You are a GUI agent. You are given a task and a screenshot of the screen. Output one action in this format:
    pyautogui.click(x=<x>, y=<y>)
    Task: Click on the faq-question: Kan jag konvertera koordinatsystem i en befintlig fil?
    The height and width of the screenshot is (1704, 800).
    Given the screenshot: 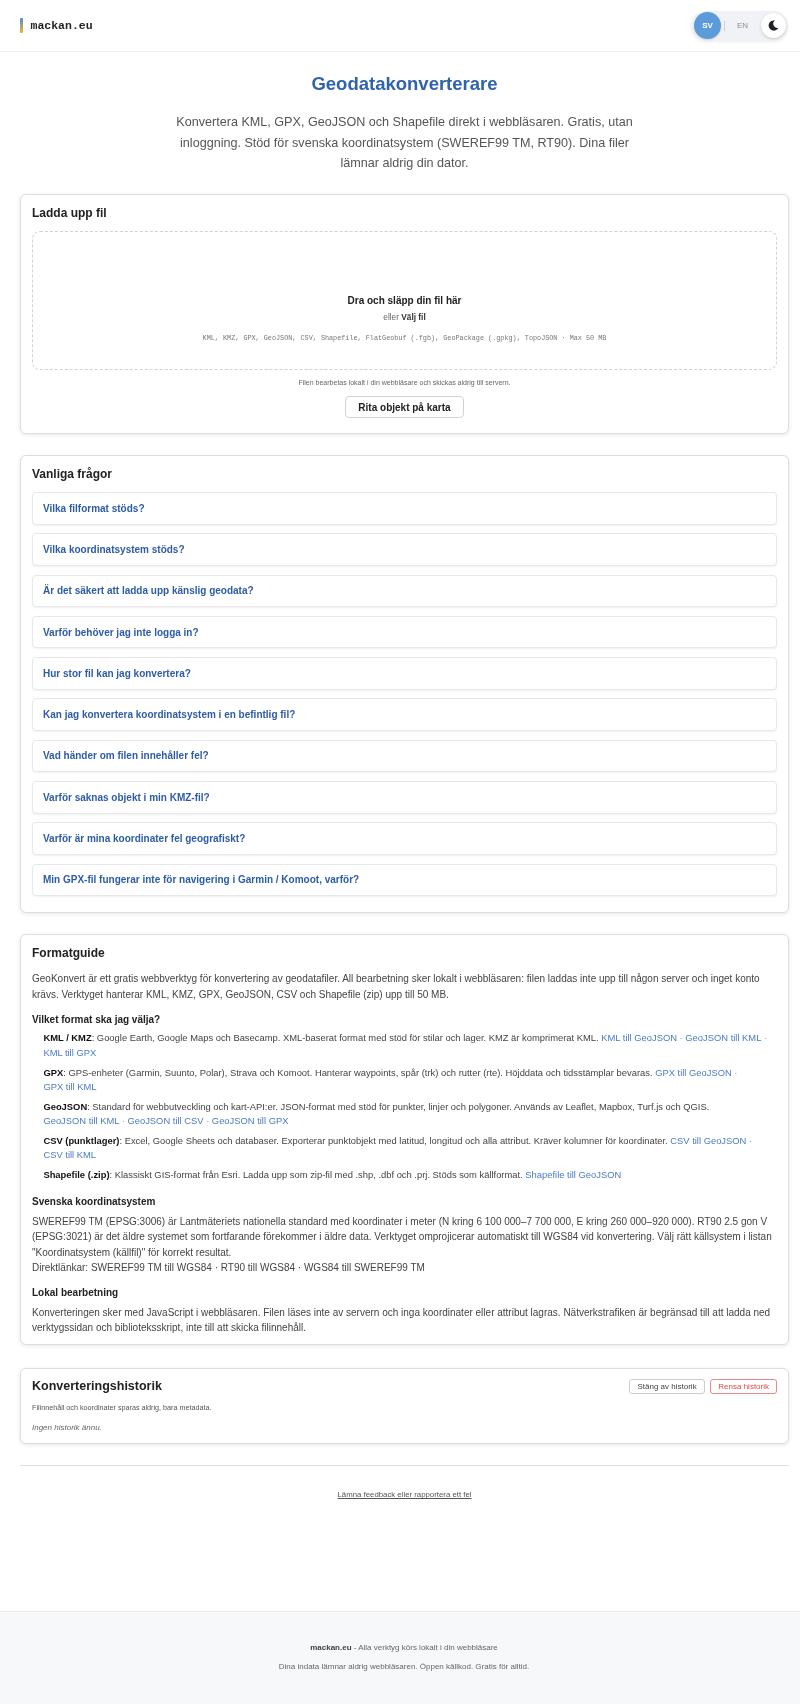 What is the action you would take?
    pyautogui.click(x=404, y=714)
    